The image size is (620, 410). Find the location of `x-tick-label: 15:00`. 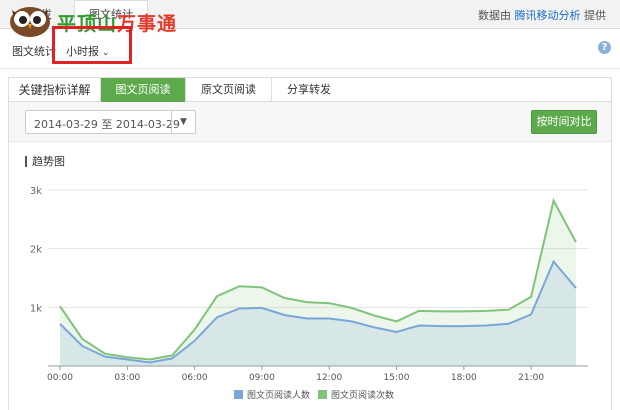

x-tick-label: 15:00 is located at coordinates (397, 378).